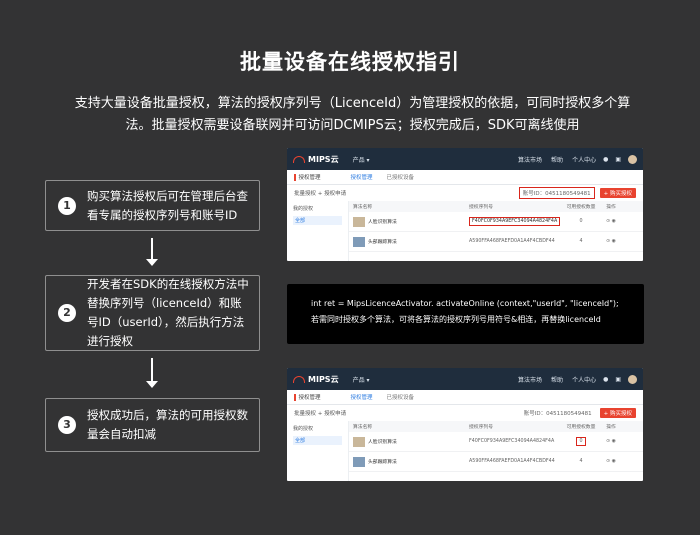 The width and height of the screenshot is (700, 535). What do you see at coordinates (512, 441) in the screenshot?
I see `licence-id: F40FC0F934A9EFC34094A4824F4A` at bounding box center [512, 441].